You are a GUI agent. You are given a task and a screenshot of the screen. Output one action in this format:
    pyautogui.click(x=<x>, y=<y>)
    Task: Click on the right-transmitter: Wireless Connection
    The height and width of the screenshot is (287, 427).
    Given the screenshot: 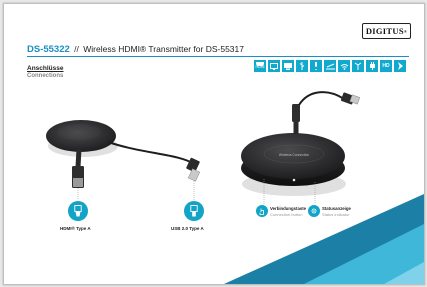 What is the action you would take?
    pyautogui.click(x=301, y=147)
    